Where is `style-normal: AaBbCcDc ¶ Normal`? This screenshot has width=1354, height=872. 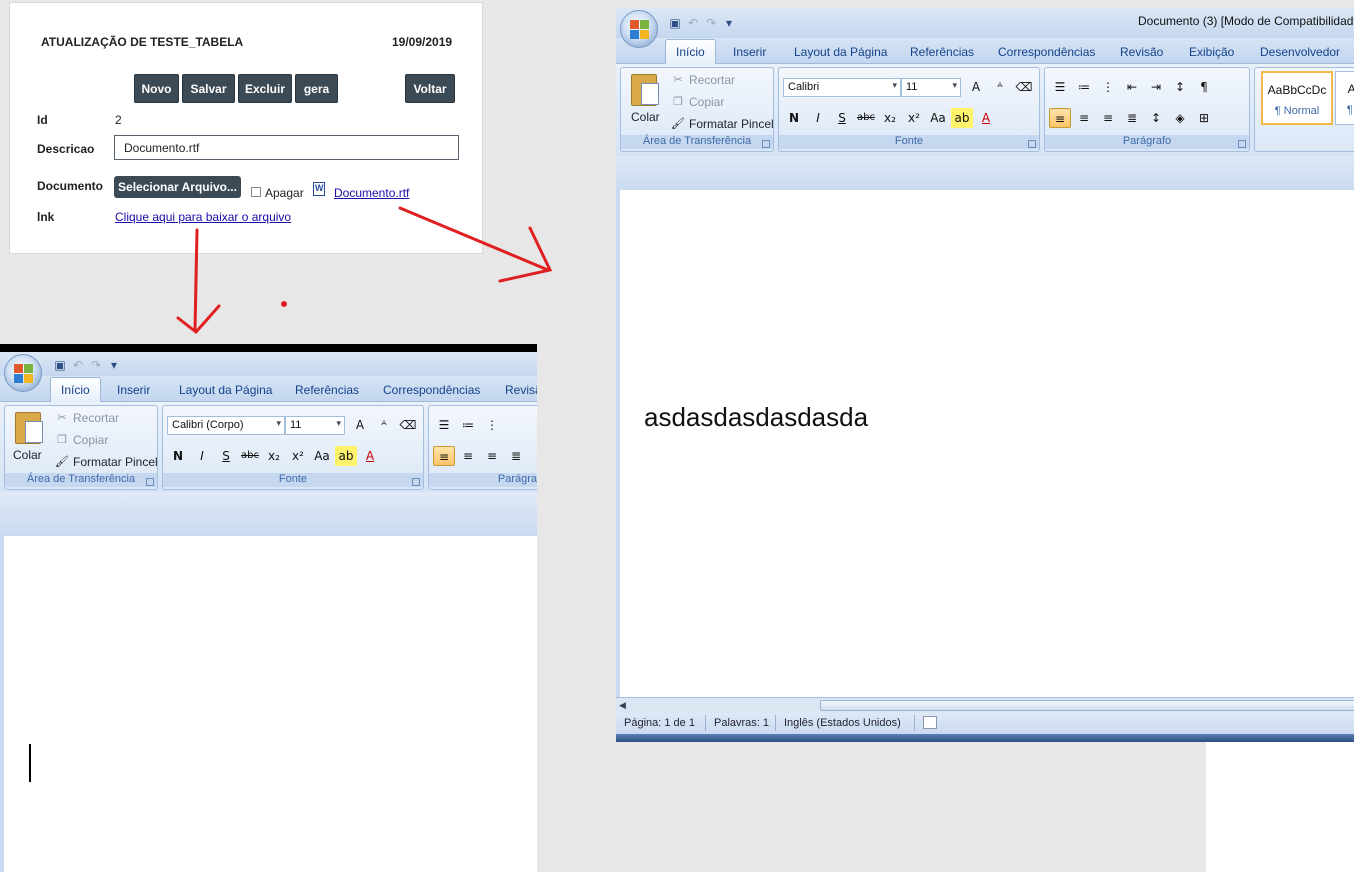
style-normal: AaBbCcDc ¶ Normal is located at coordinates (1297, 98).